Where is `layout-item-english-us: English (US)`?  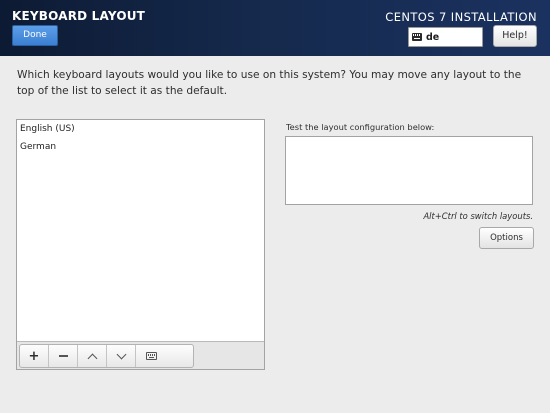 layout-item-english-us: English (US) is located at coordinates (47, 129).